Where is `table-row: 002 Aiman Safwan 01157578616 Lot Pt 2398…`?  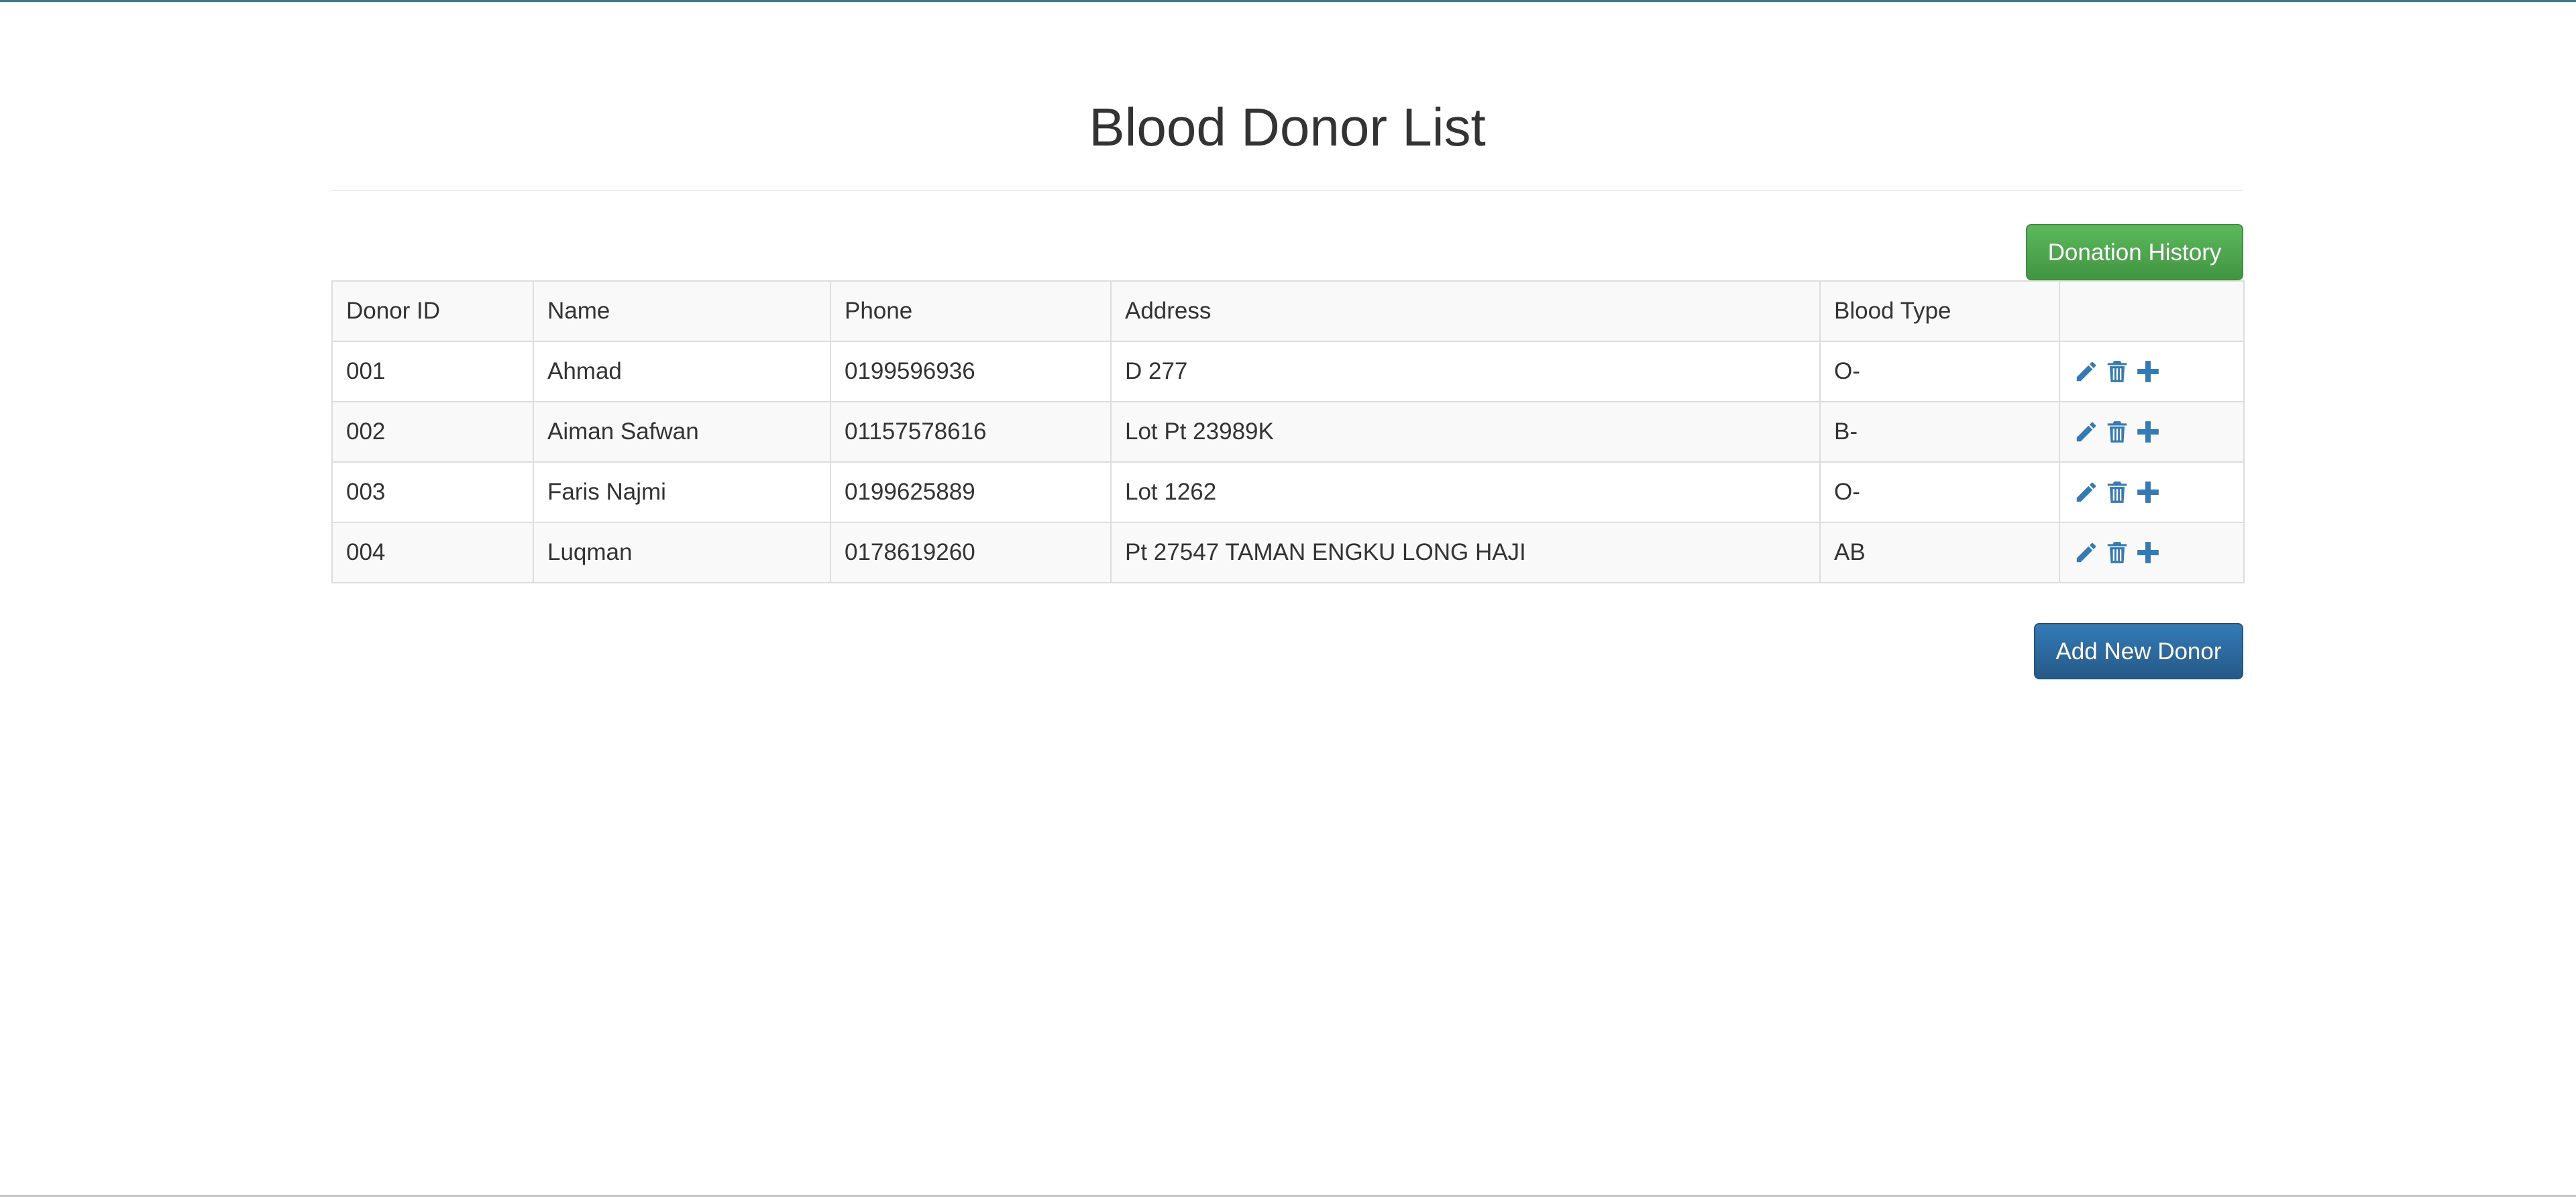 table-row: 002 Aiman Safwan 01157578616 Lot Pt 2398… is located at coordinates (1288, 432).